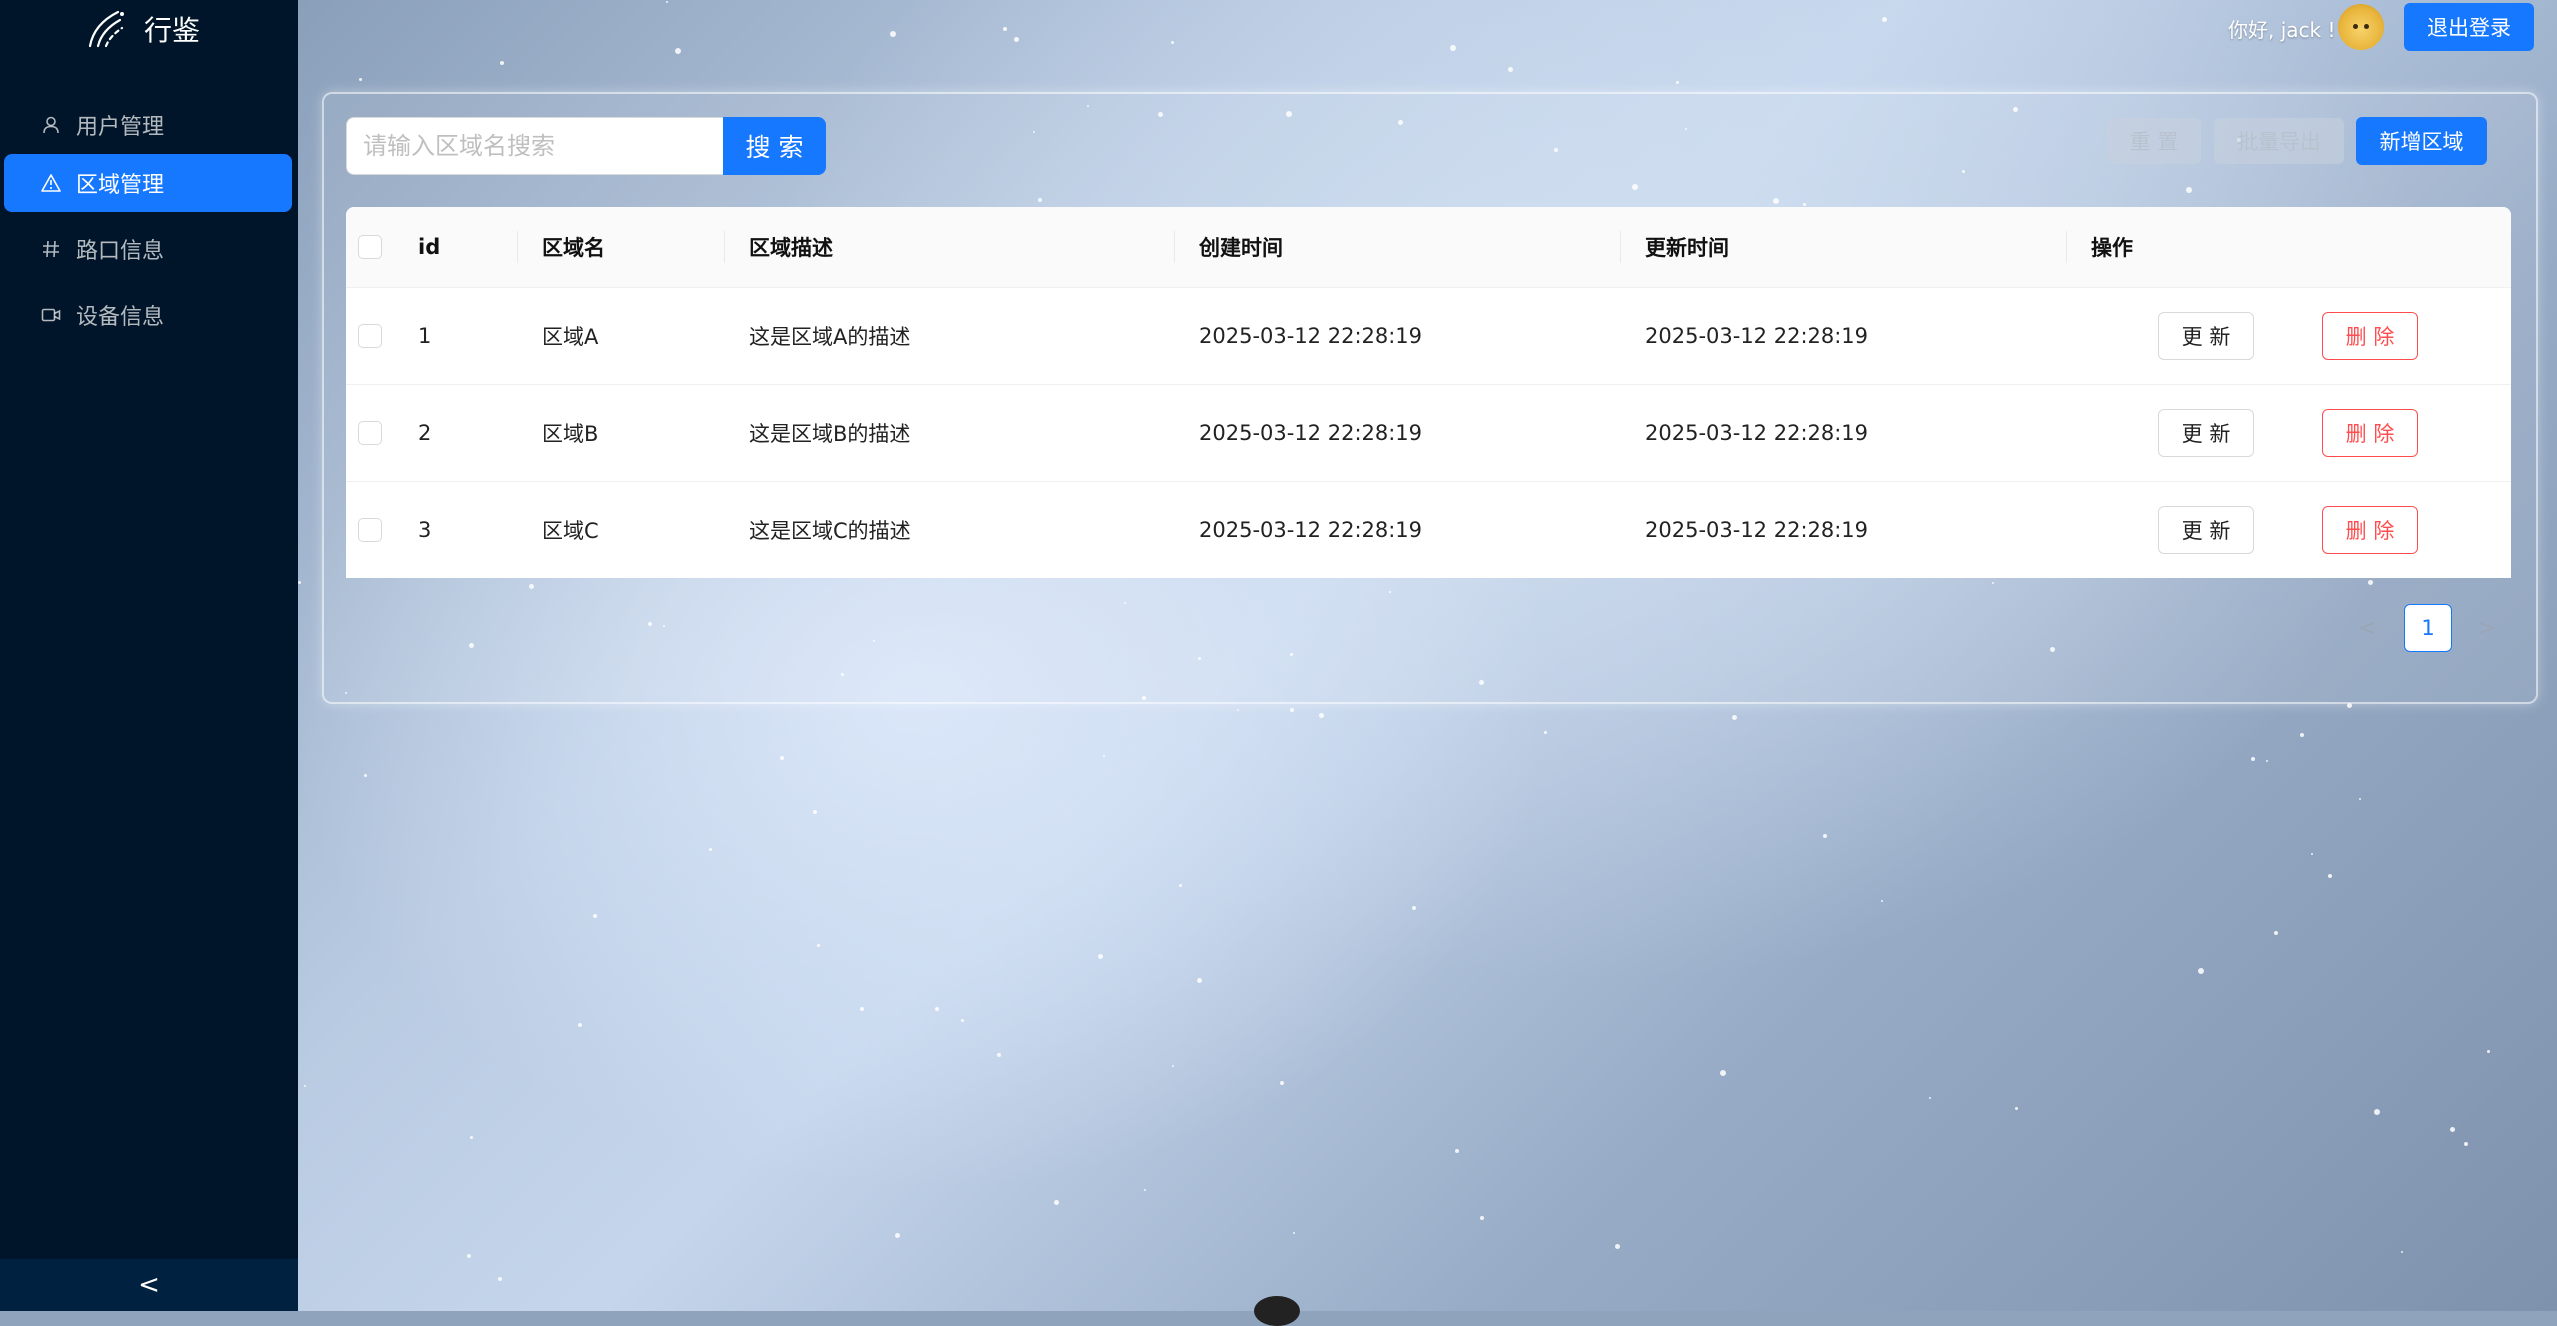  Describe the element at coordinates (830, 531) in the screenshot. I see `cell-desc: 这是区域C的描述` at that location.